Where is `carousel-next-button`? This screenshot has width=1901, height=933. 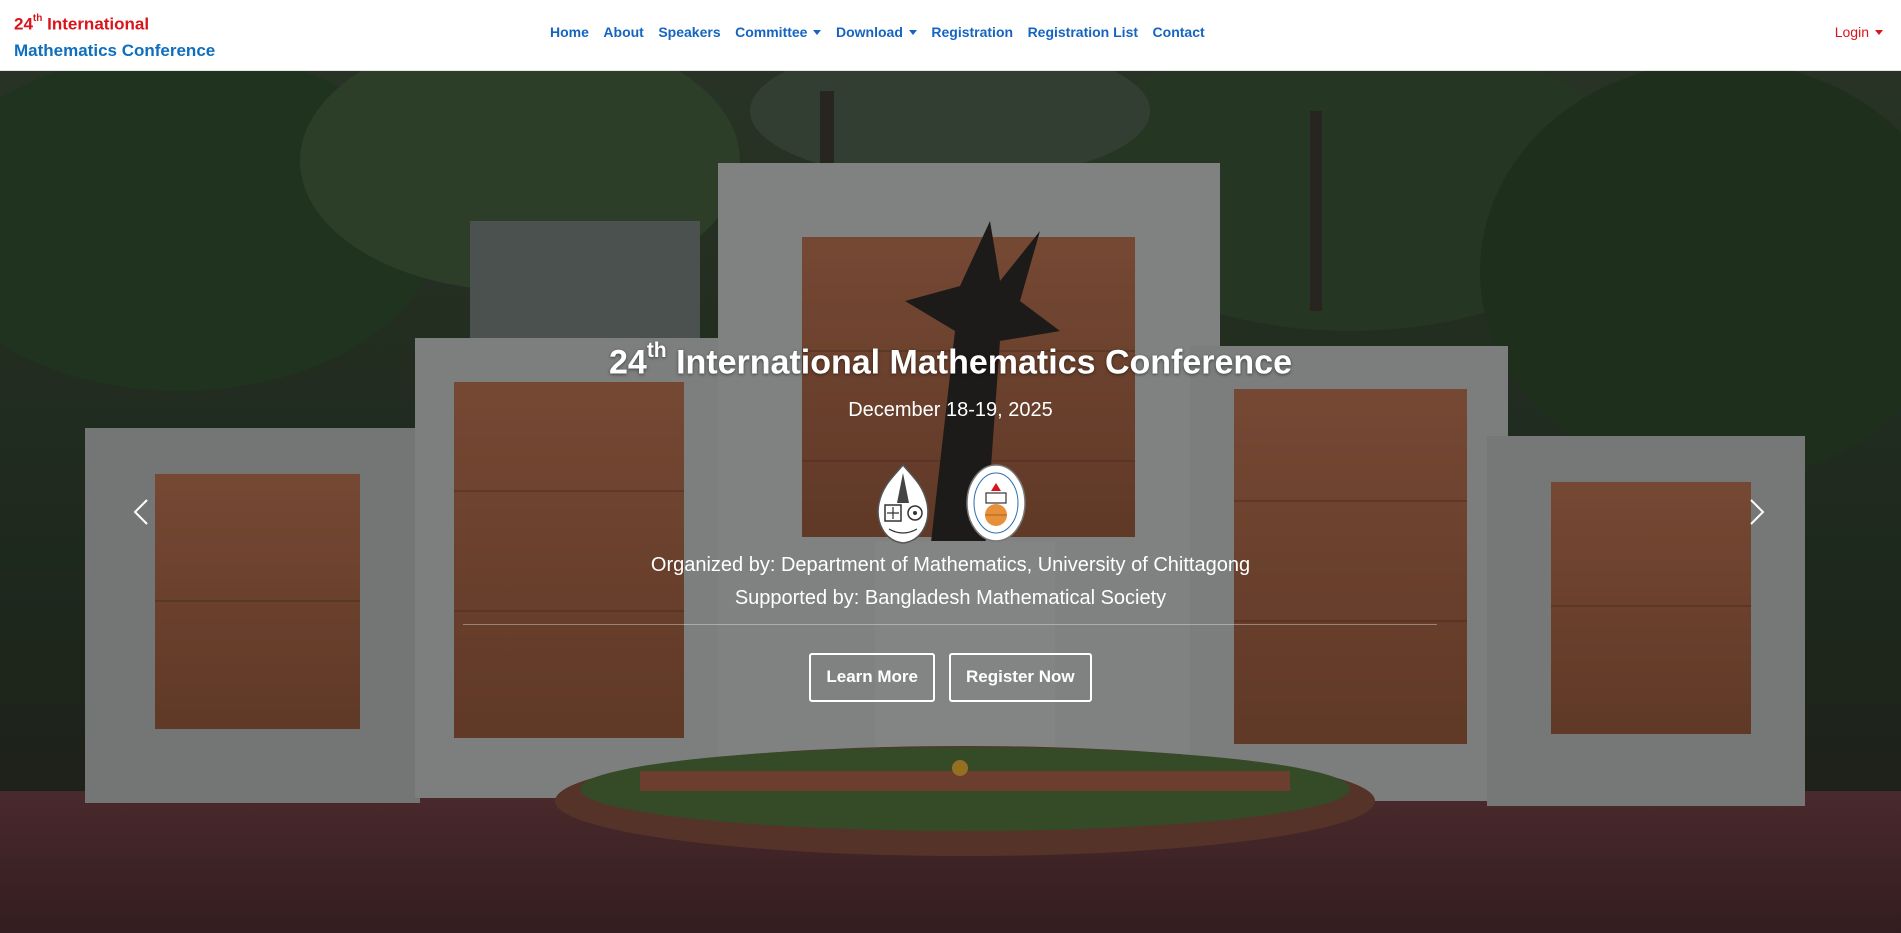 carousel-next-button is located at coordinates (1757, 512).